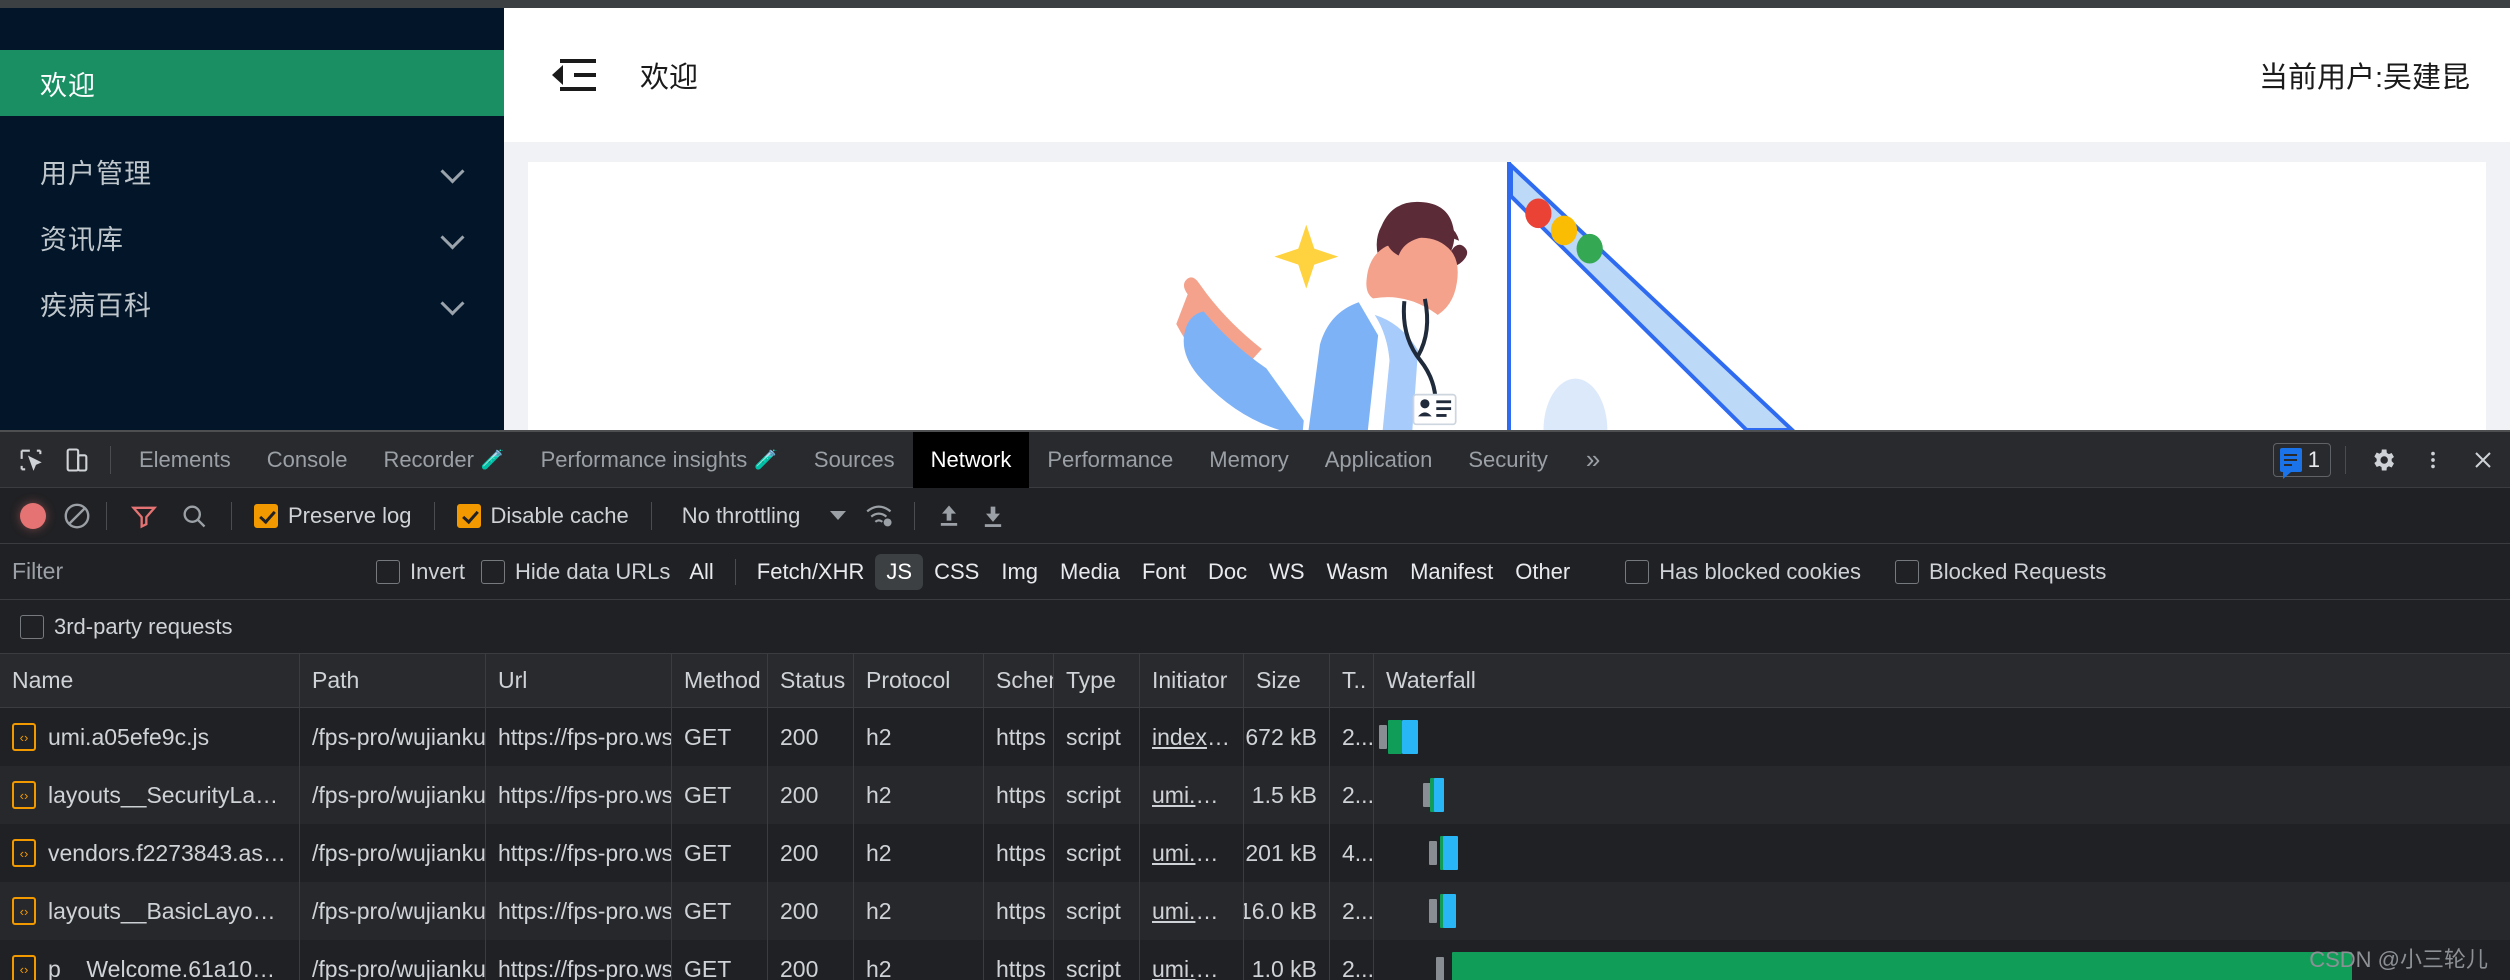  I want to click on checkbox-box, so click(32, 626).